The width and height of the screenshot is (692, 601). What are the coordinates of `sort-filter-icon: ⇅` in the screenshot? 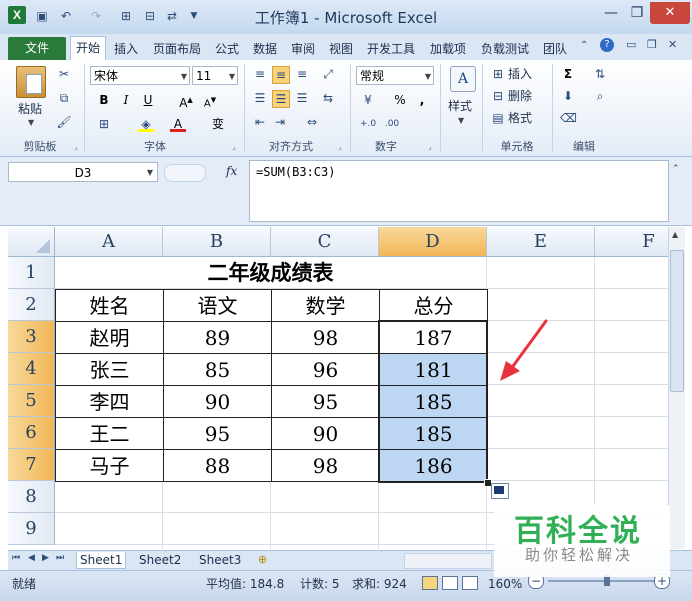 It's located at (600, 74).